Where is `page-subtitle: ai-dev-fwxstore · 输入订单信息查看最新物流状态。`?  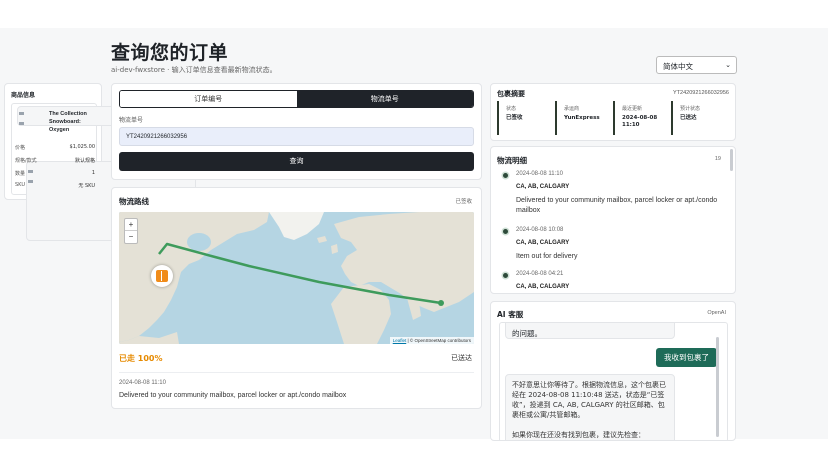
page-subtitle: ai-dev-fwxstore · 输入订单信息查看最新物流状态。 is located at coordinates (194, 70).